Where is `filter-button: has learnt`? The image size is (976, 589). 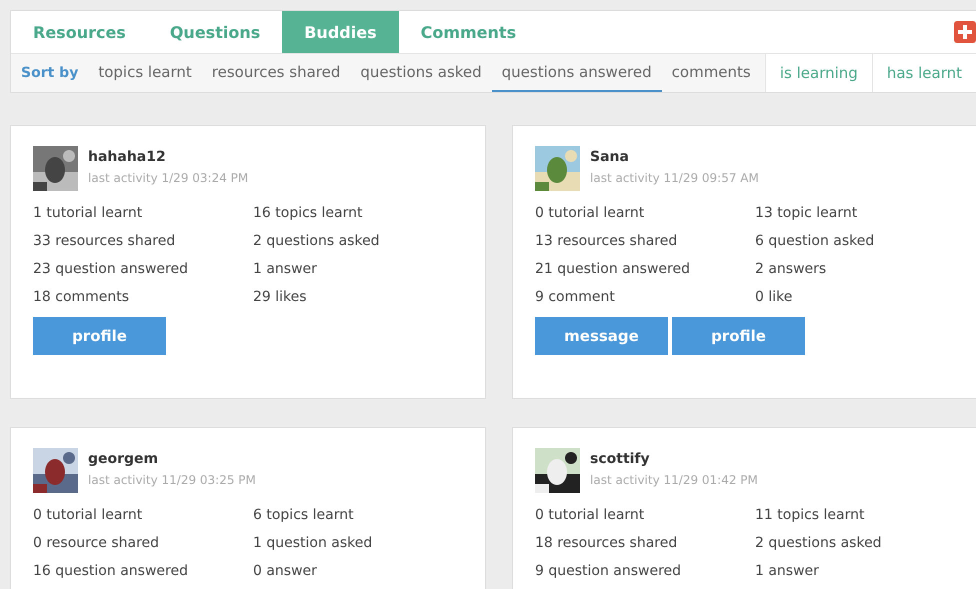
filter-button: has learnt is located at coordinates (924, 73).